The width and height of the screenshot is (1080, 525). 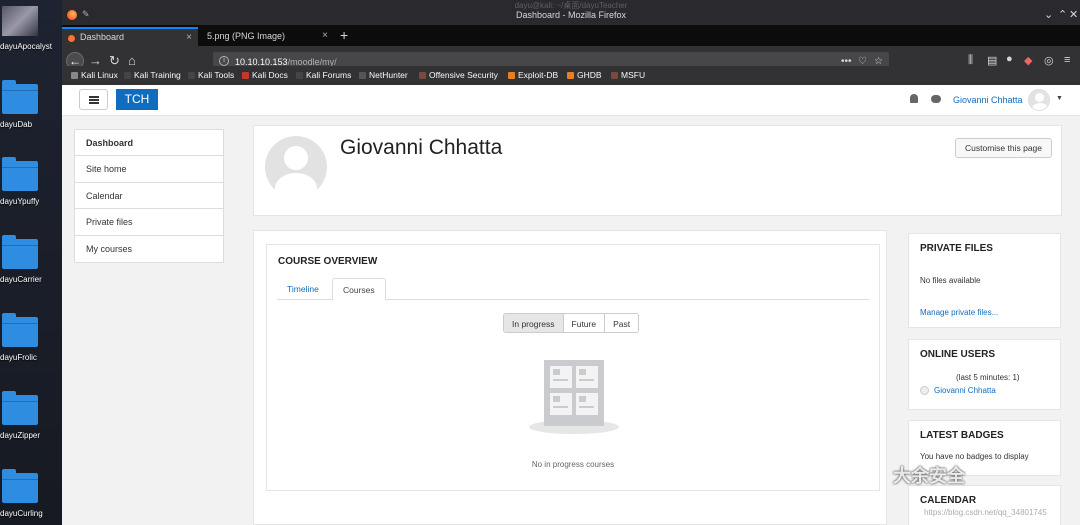 I want to click on bookmark-kali-forums: Kali Forums, so click(x=323, y=75).